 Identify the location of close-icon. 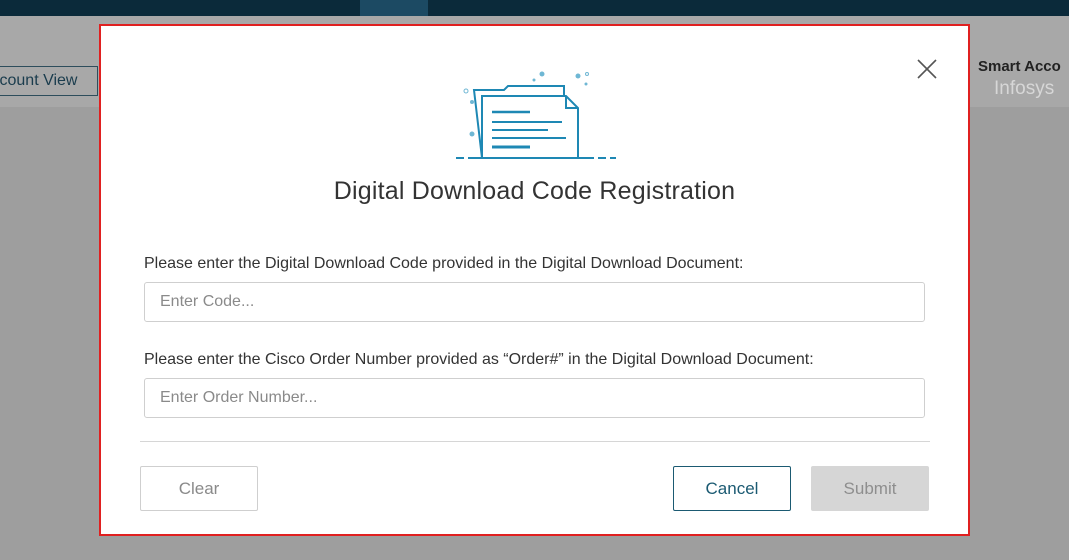
(927, 69).